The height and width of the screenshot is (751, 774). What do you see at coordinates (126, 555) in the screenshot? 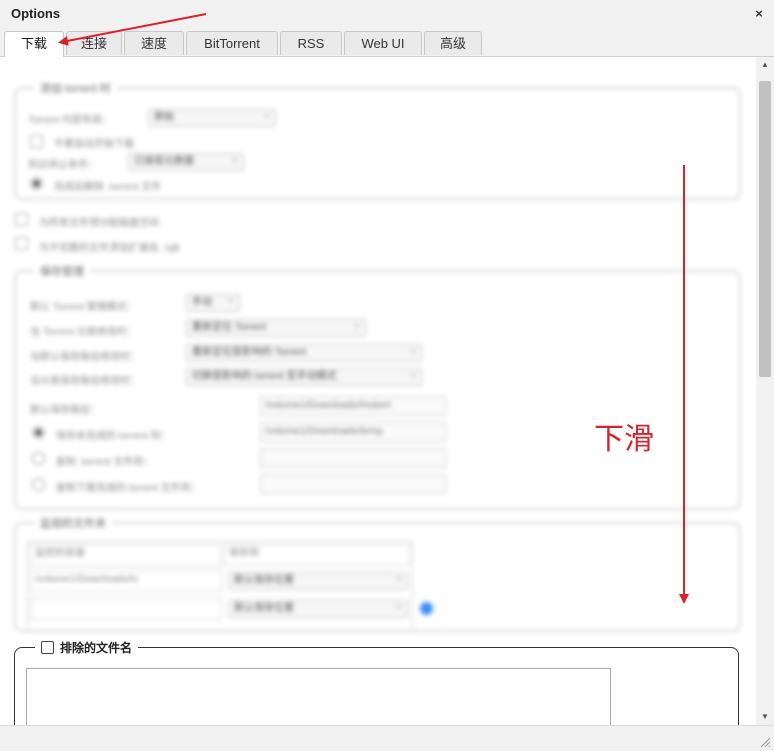
I see `table-header: 监控的目录` at bounding box center [126, 555].